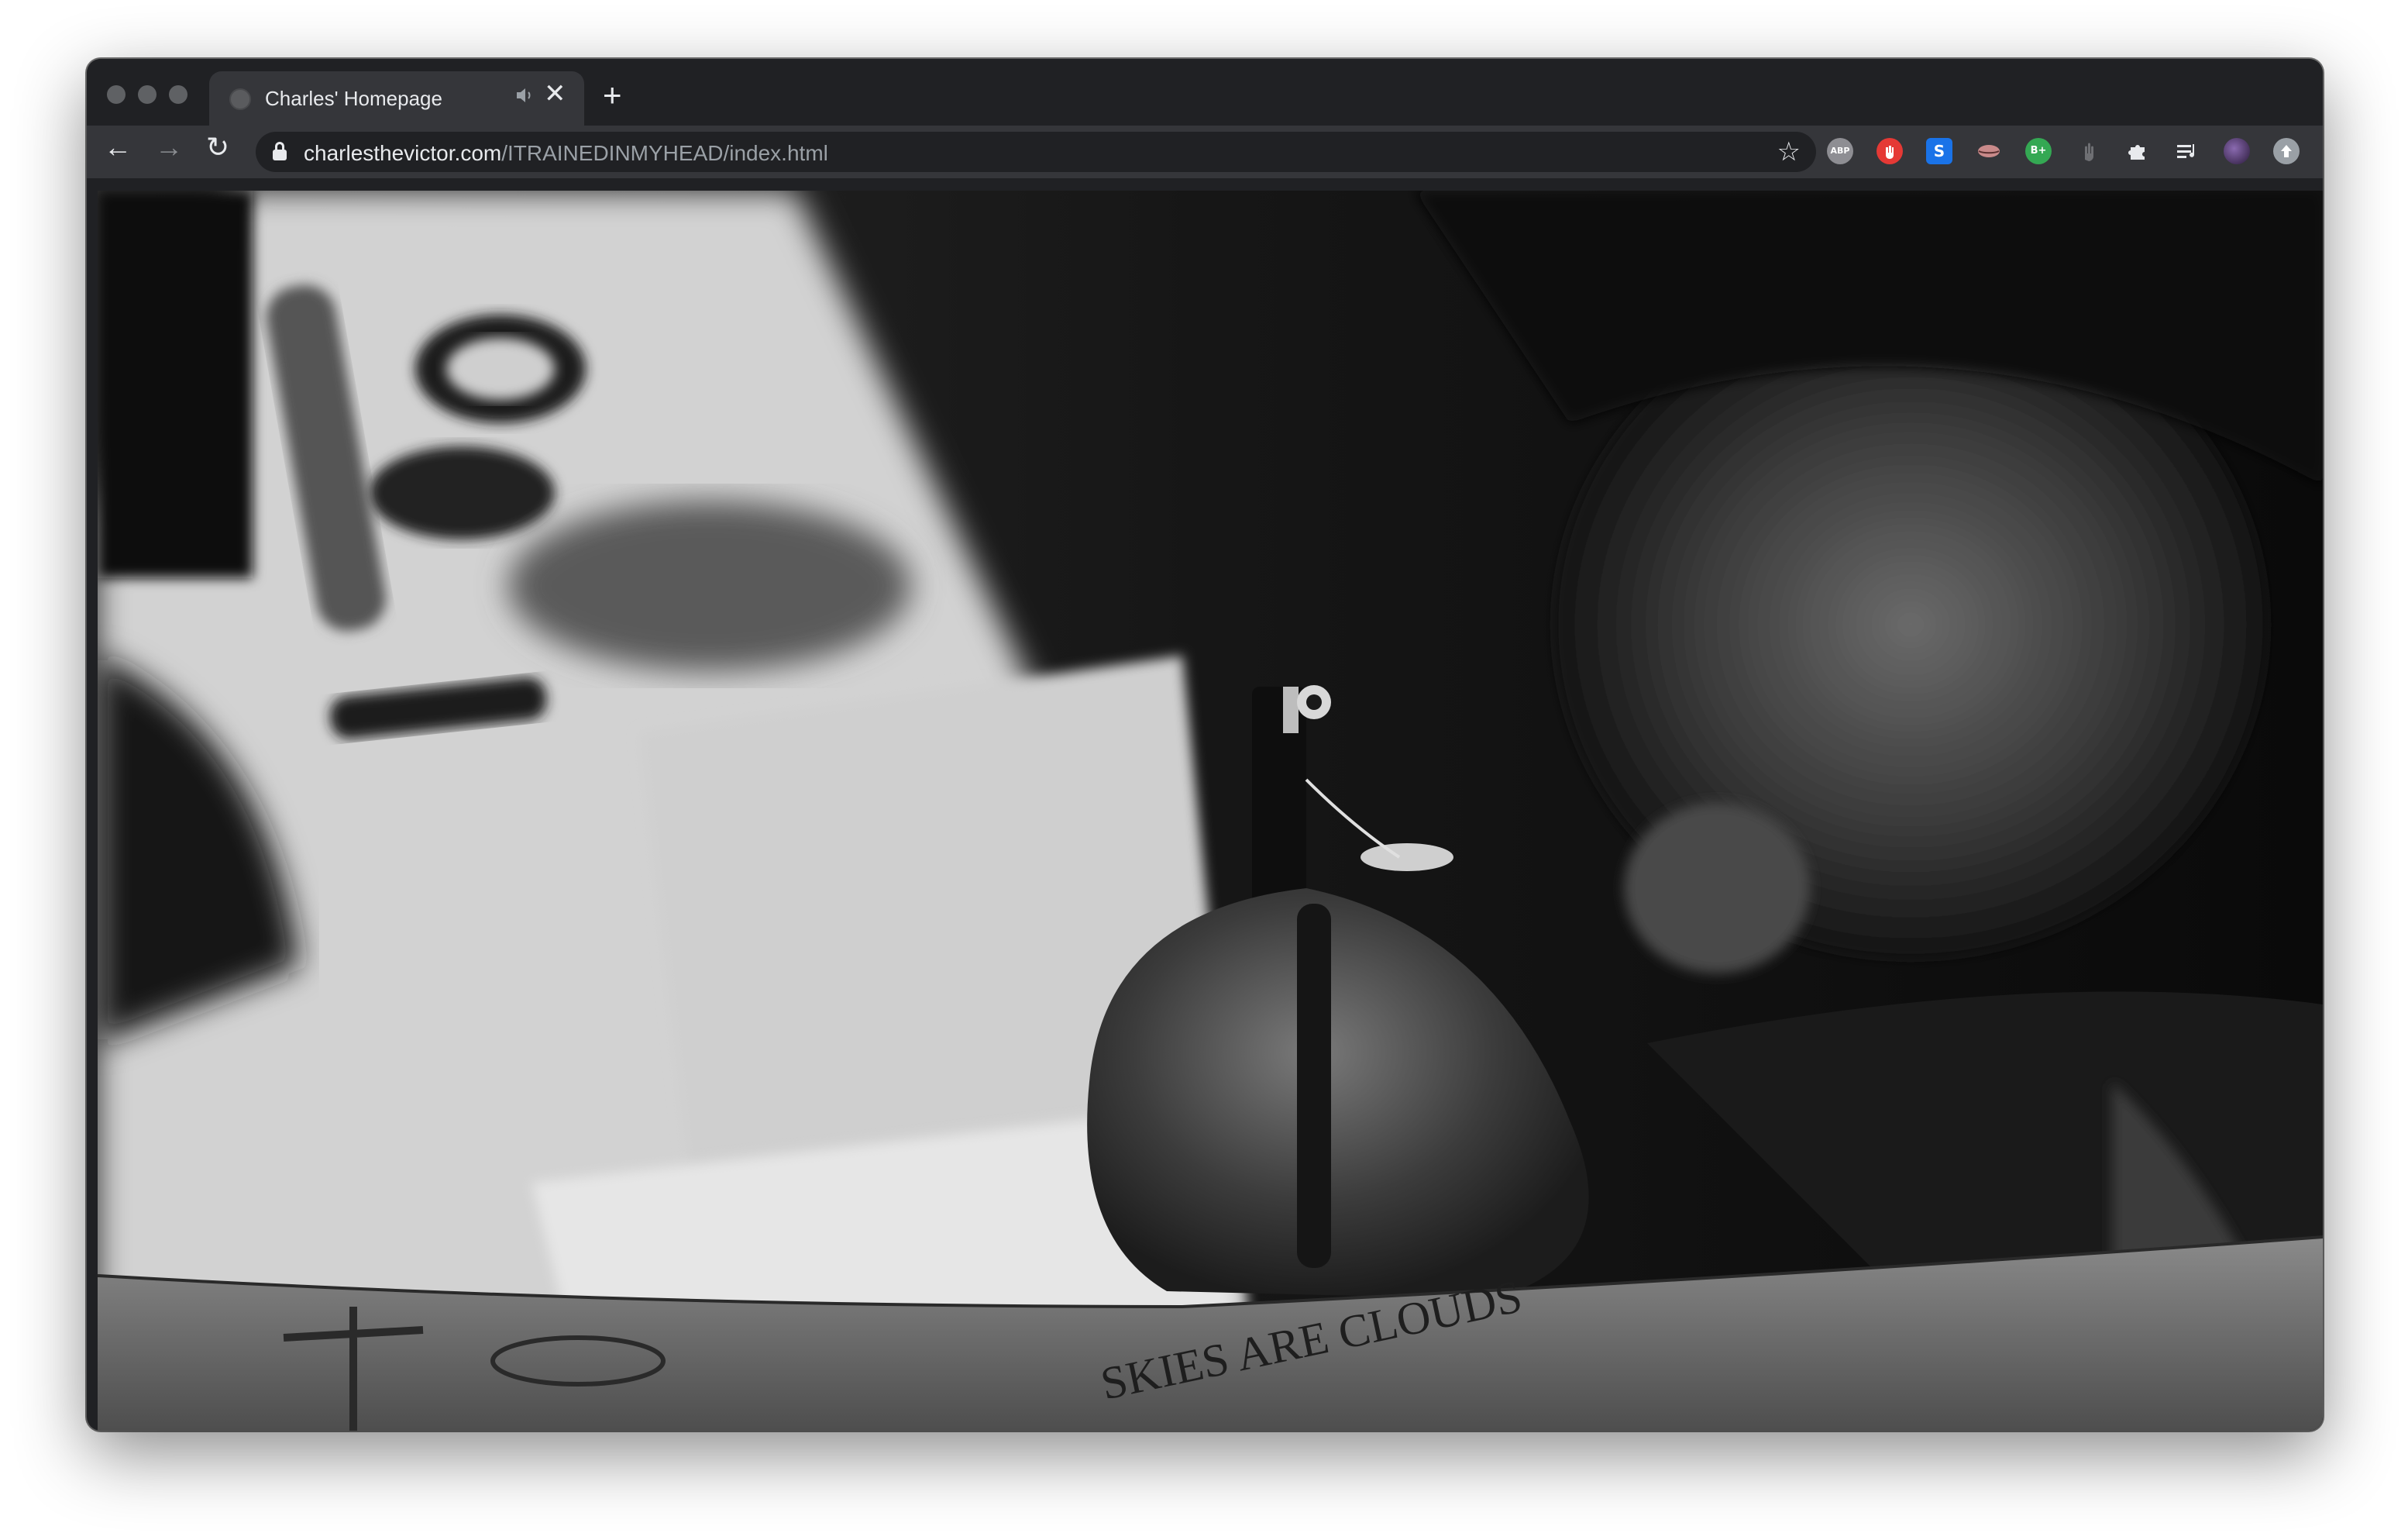 The image size is (2408, 1533). What do you see at coordinates (2286, 151) in the screenshot?
I see `update-icon` at bounding box center [2286, 151].